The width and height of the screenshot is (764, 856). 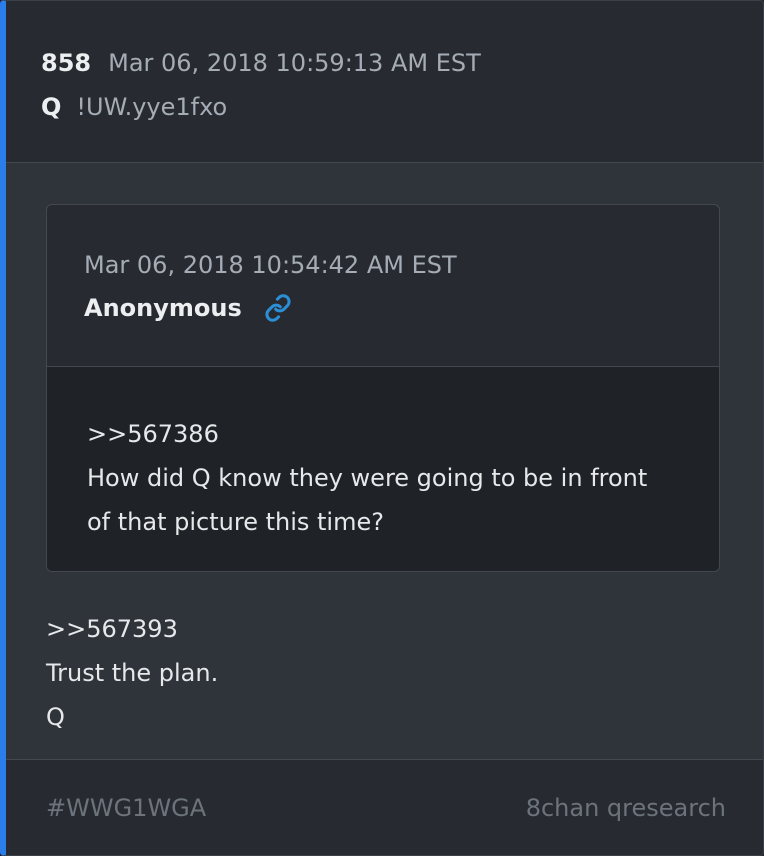 I want to click on quoted-post-date: Mar 06, 2018 10:54:42 AM EST, so click(x=270, y=265).